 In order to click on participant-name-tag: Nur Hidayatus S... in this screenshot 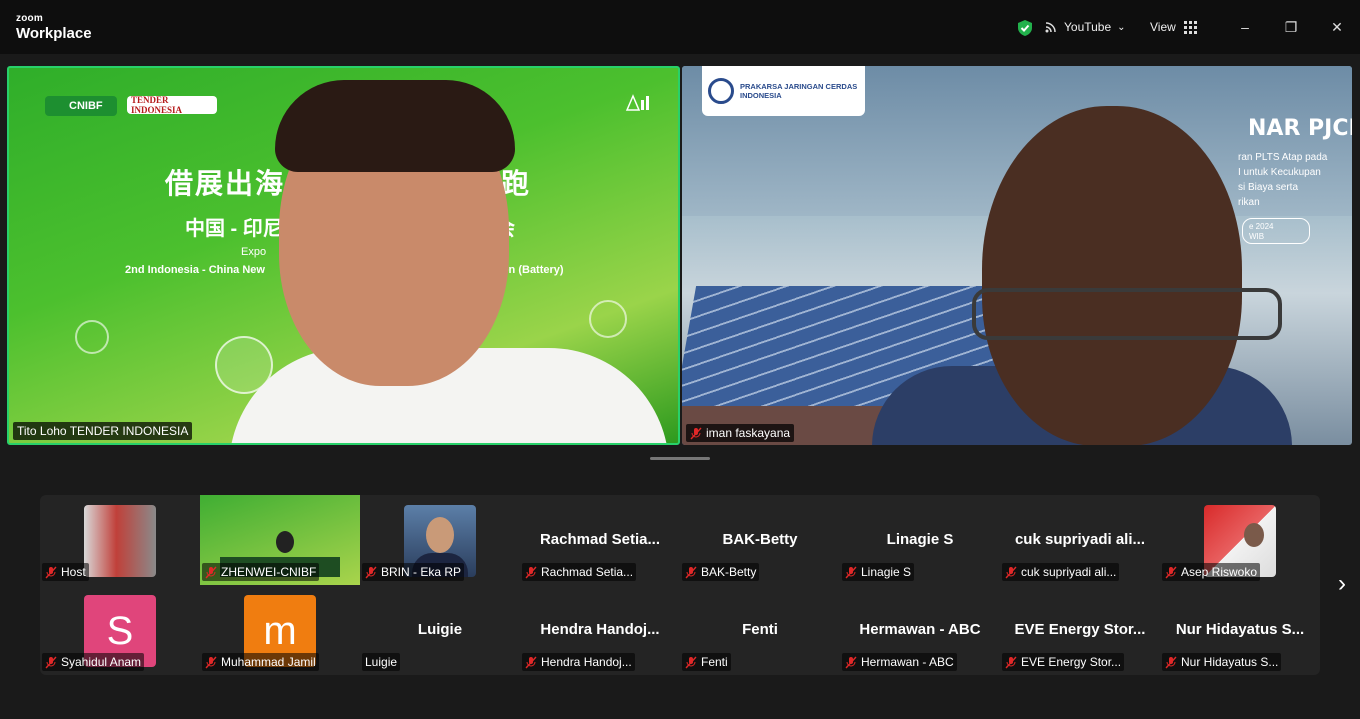, I will do `click(1222, 662)`.